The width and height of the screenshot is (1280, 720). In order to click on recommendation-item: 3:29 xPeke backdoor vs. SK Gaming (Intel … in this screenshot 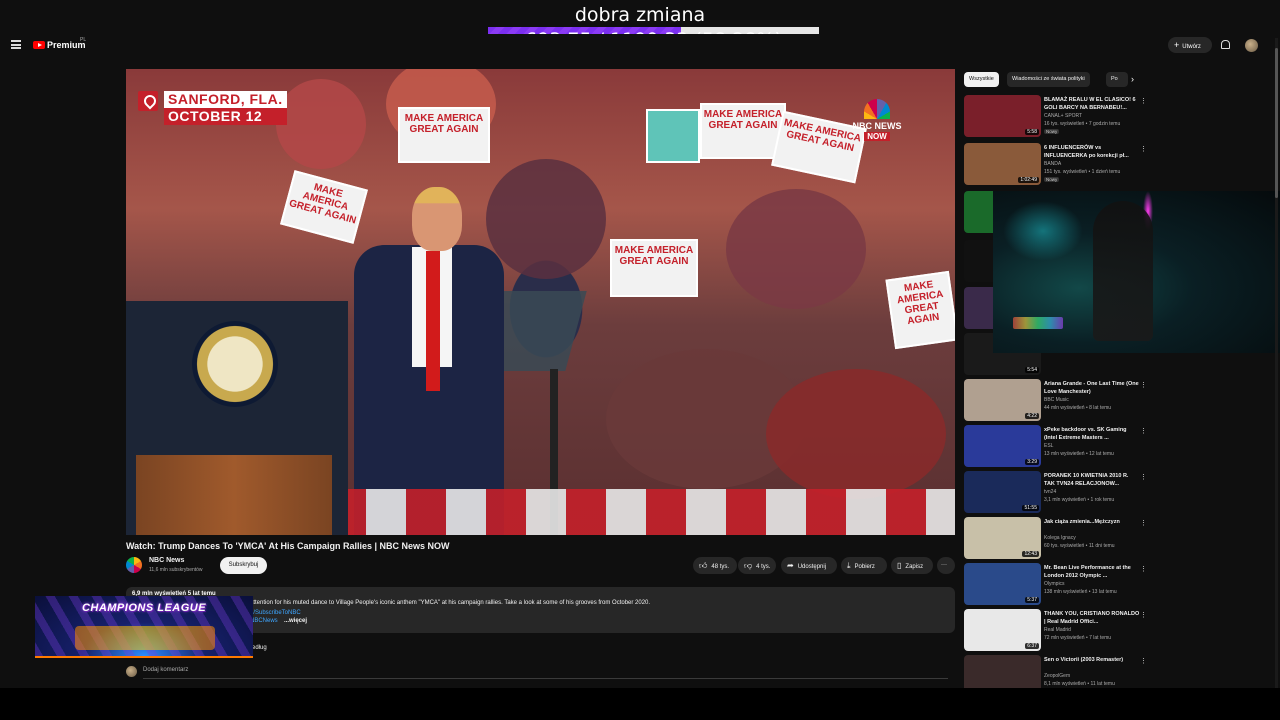, I will do `click(1055, 446)`.